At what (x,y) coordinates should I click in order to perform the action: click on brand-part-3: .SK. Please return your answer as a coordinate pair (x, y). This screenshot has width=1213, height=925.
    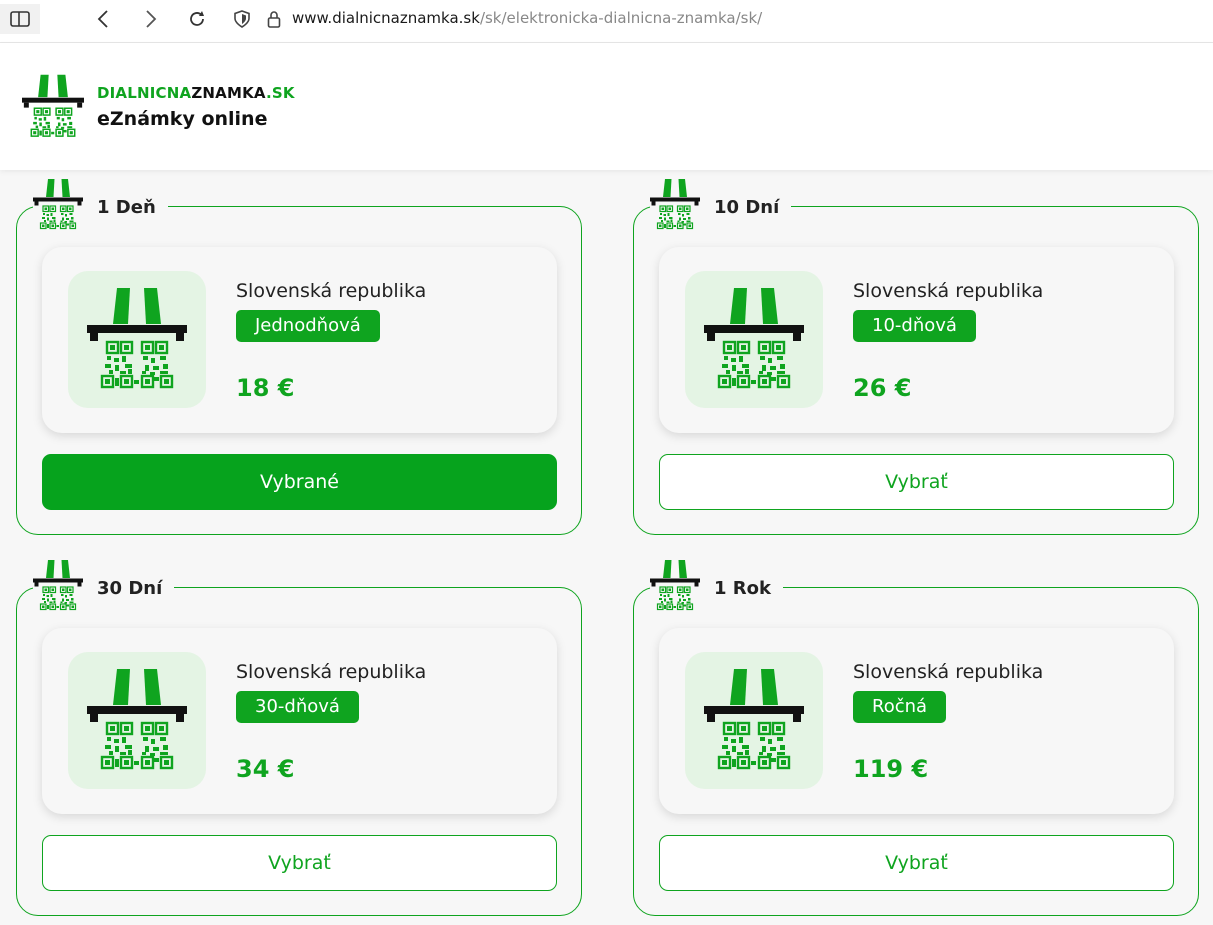
    Looking at the image, I should click on (280, 93).